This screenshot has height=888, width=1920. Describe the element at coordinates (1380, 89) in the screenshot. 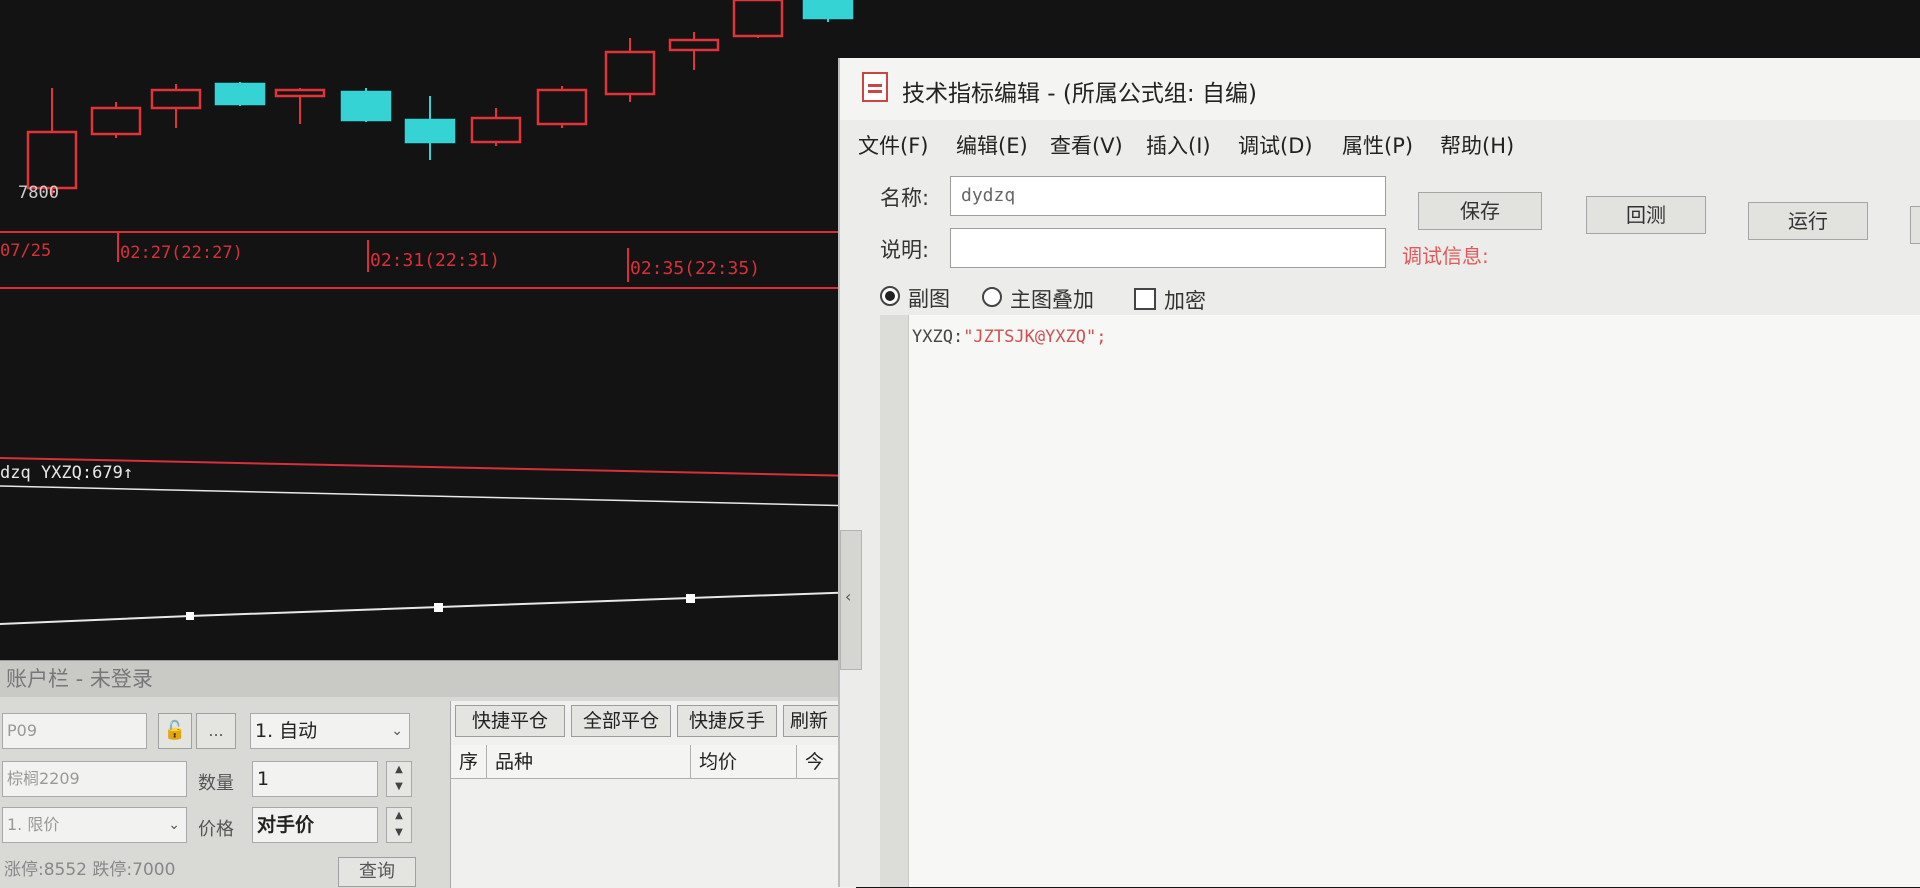

I see `dialog-titlebar: 技术指标编辑 - (所属公式组: 自编)` at that location.